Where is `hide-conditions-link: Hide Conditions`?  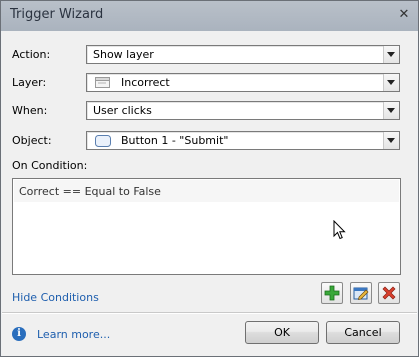 hide-conditions-link: Hide Conditions is located at coordinates (55, 297).